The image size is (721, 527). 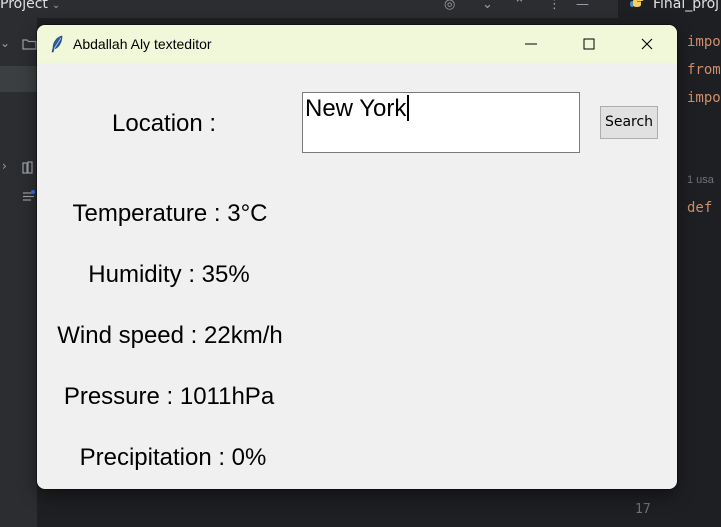 I want to click on ide-tool-icons: ◎ ⌄ ⌃ ⋮ —, so click(x=524, y=7).